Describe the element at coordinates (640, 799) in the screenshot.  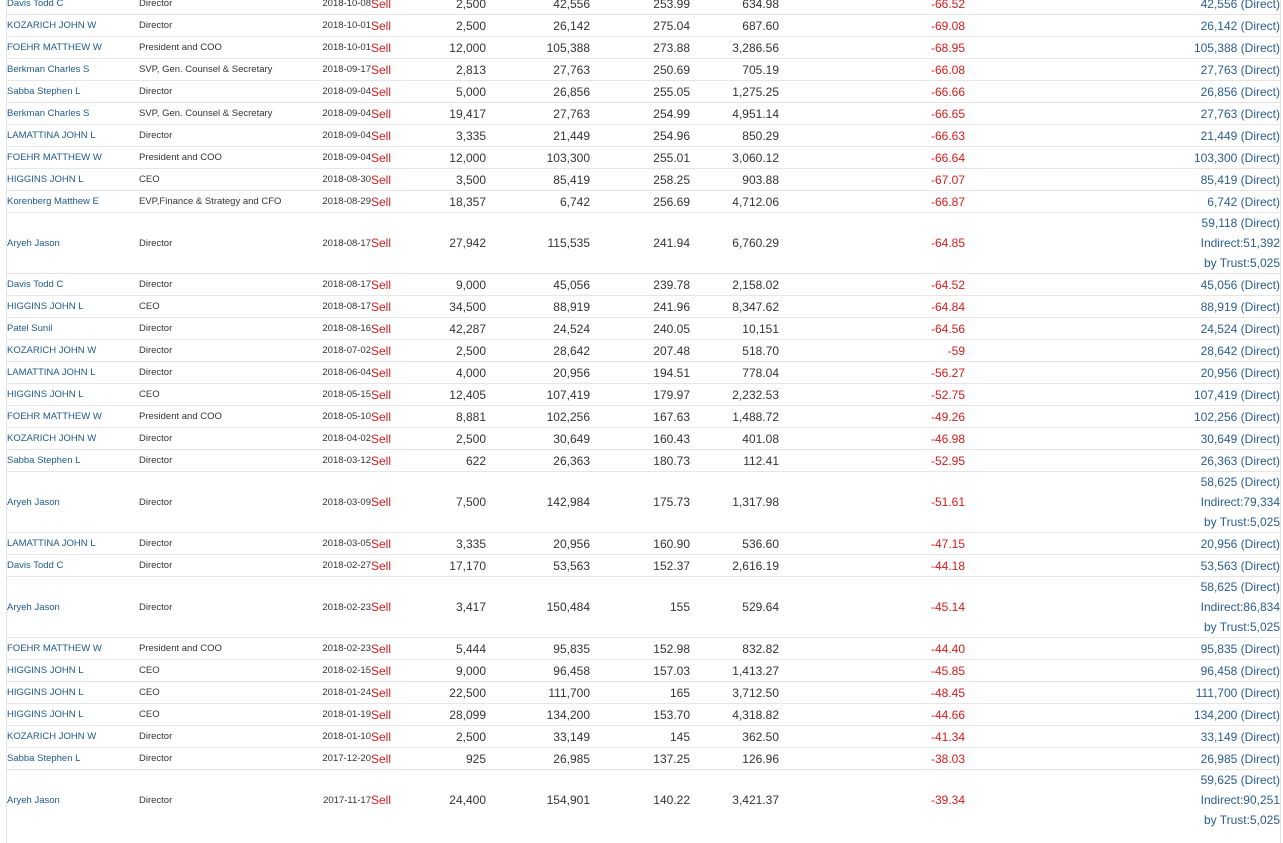
I see `price-cell: 140.22` at that location.